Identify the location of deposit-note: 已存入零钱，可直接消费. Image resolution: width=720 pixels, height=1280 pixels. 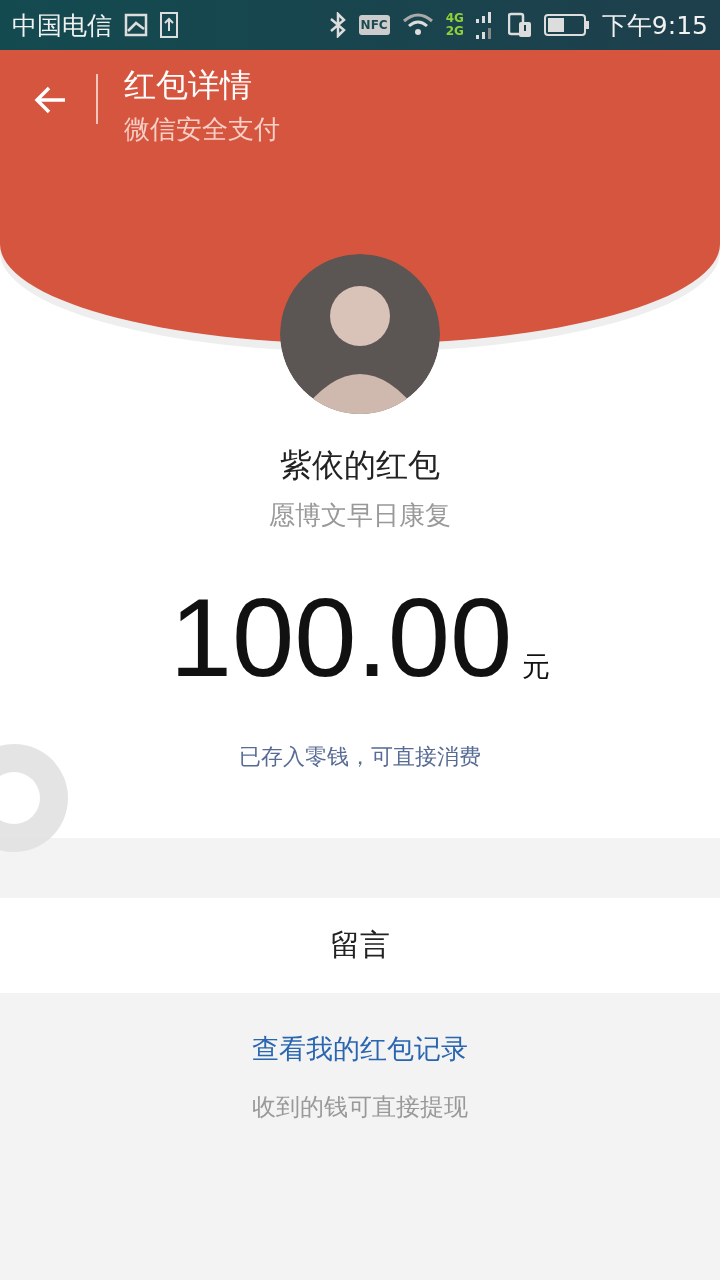
(360, 757).